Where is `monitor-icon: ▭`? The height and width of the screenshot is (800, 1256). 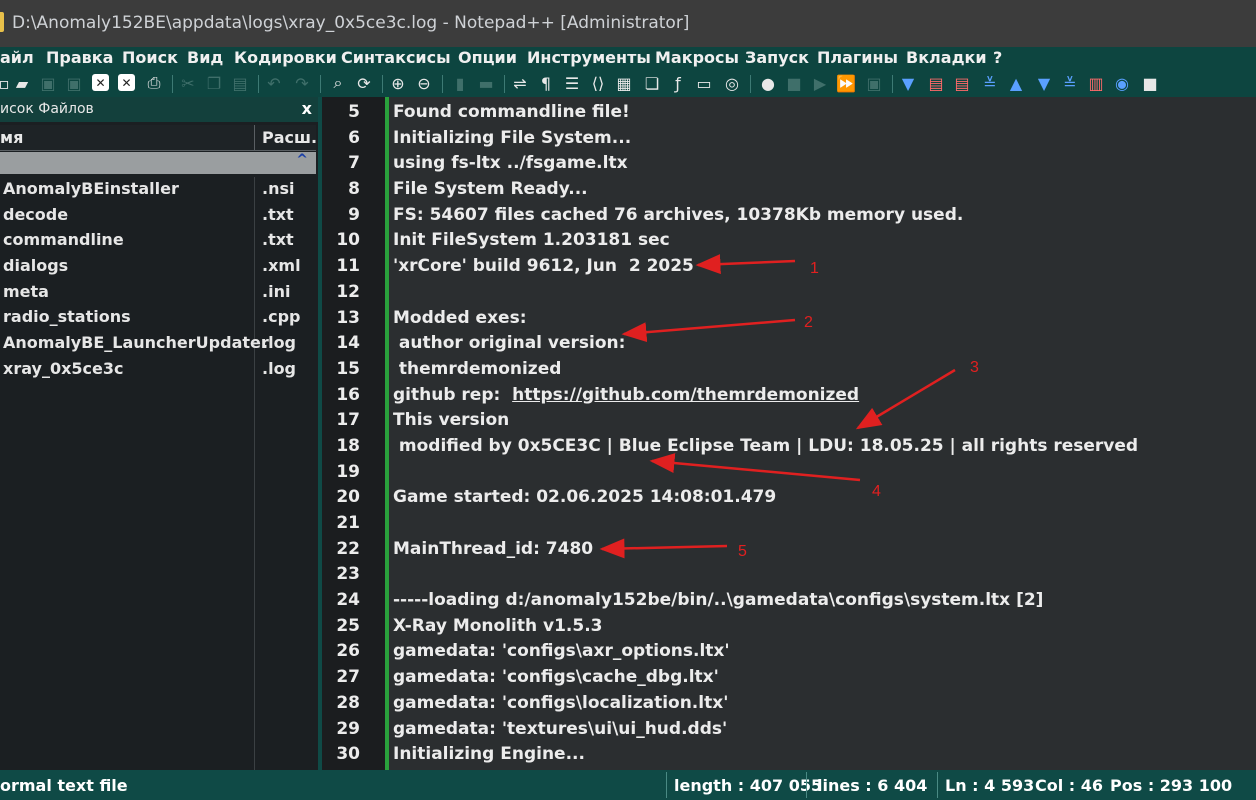 monitor-icon: ▭ is located at coordinates (704, 83).